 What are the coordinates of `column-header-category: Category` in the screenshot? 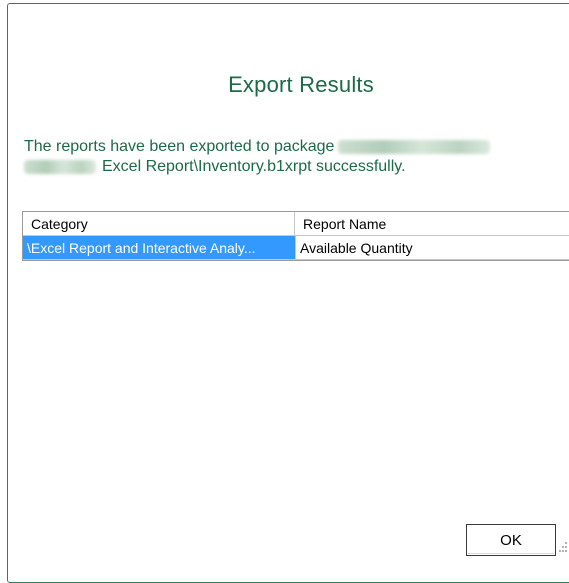 It's located at (159, 224).